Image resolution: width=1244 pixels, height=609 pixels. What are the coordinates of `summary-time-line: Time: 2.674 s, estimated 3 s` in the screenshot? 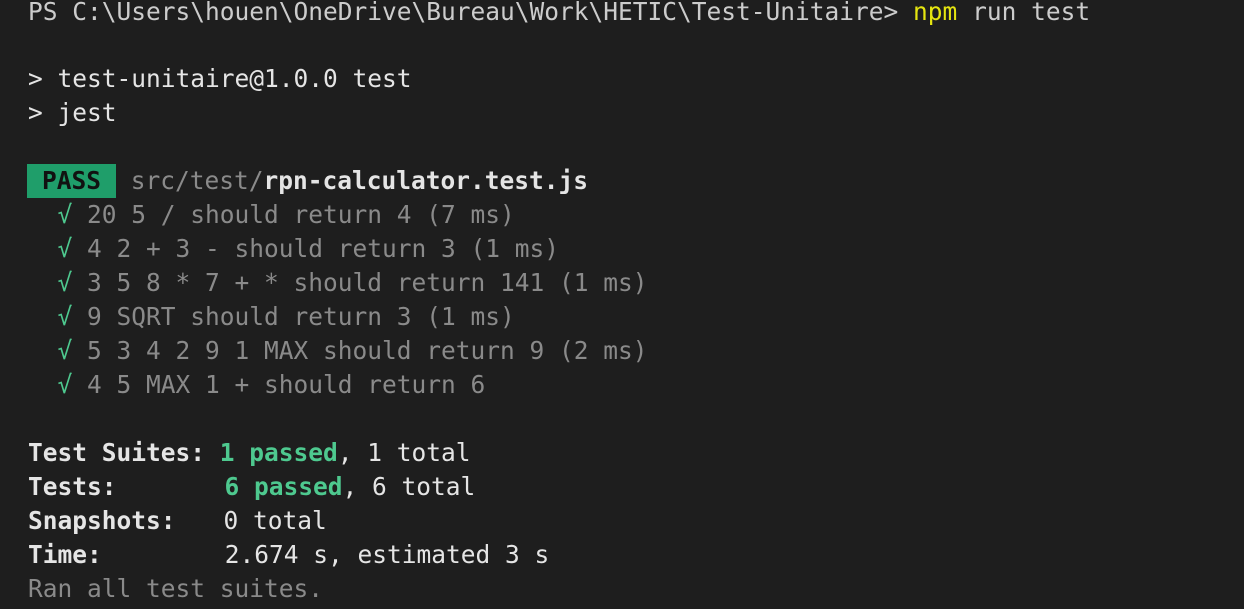 It's located at (288, 555).